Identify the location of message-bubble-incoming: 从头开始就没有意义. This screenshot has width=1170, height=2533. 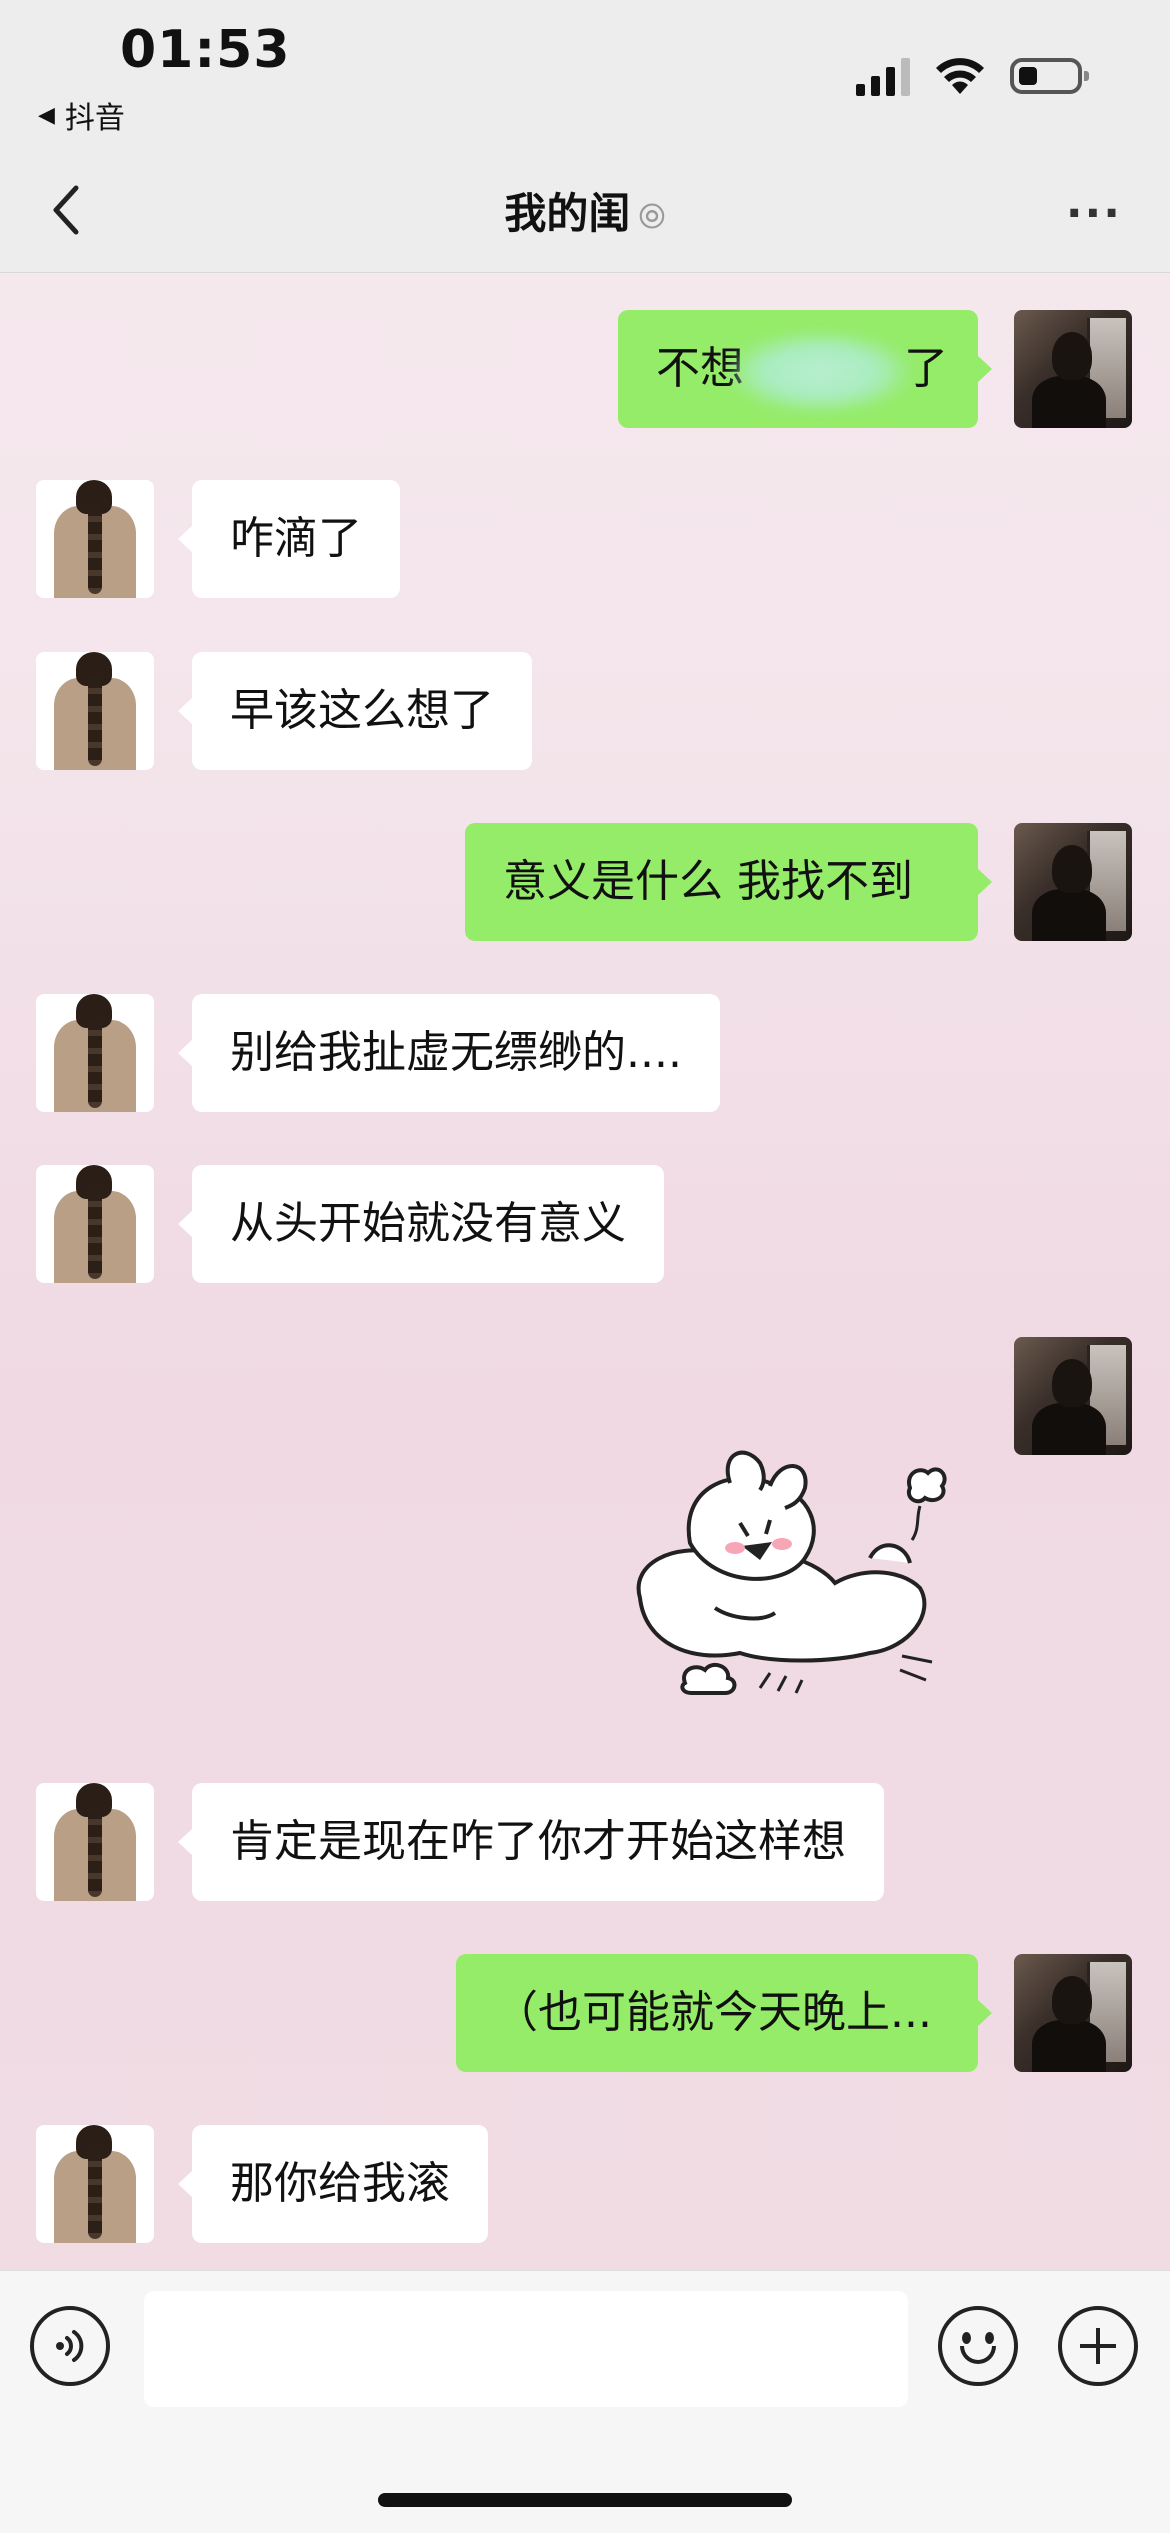
(421, 1224).